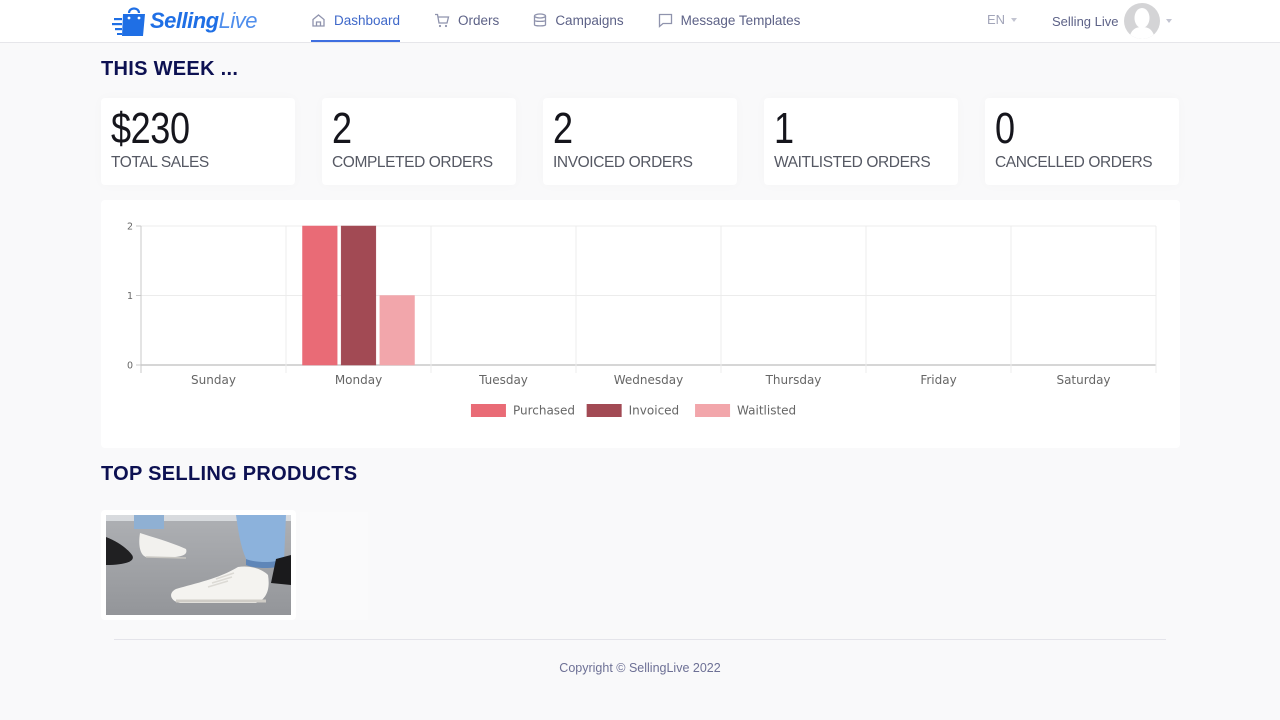 Image resolution: width=1280 pixels, height=720 pixels. I want to click on stat-card-waitlisted-orders: 1 WAITLISTED ORDERS, so click(861, 141).